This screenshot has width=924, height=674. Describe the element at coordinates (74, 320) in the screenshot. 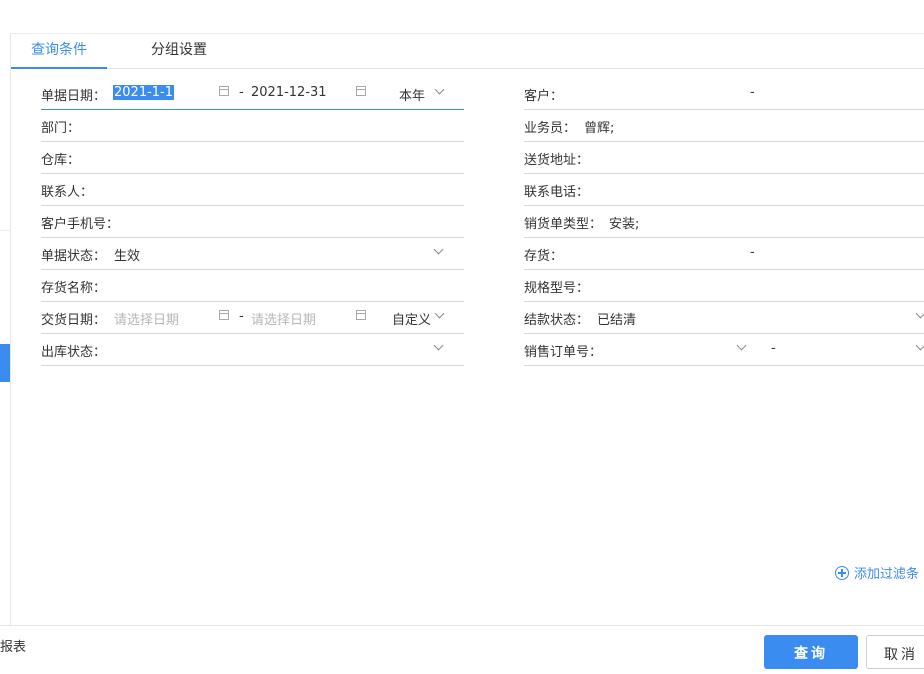

I see `delivery-date-label: 交货日期：` at that location.